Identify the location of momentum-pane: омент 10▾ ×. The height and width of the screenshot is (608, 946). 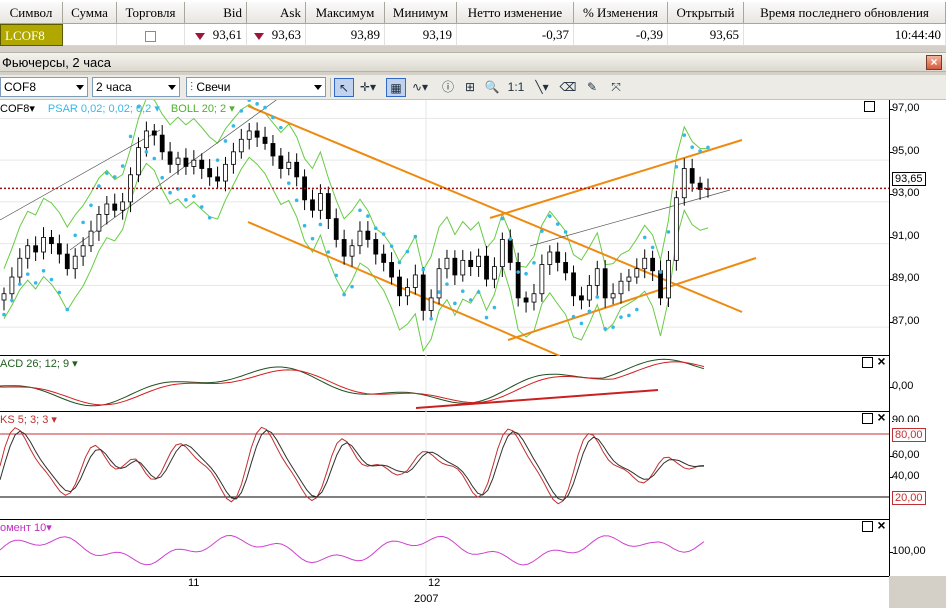
(444, 547).